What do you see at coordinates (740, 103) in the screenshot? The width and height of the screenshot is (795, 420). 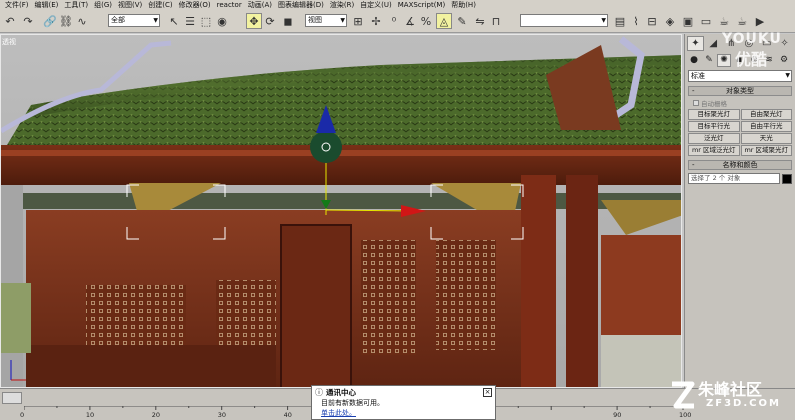 I see `auto-grid-checkbox: 自动栅格` at bounding box center [740, 103].